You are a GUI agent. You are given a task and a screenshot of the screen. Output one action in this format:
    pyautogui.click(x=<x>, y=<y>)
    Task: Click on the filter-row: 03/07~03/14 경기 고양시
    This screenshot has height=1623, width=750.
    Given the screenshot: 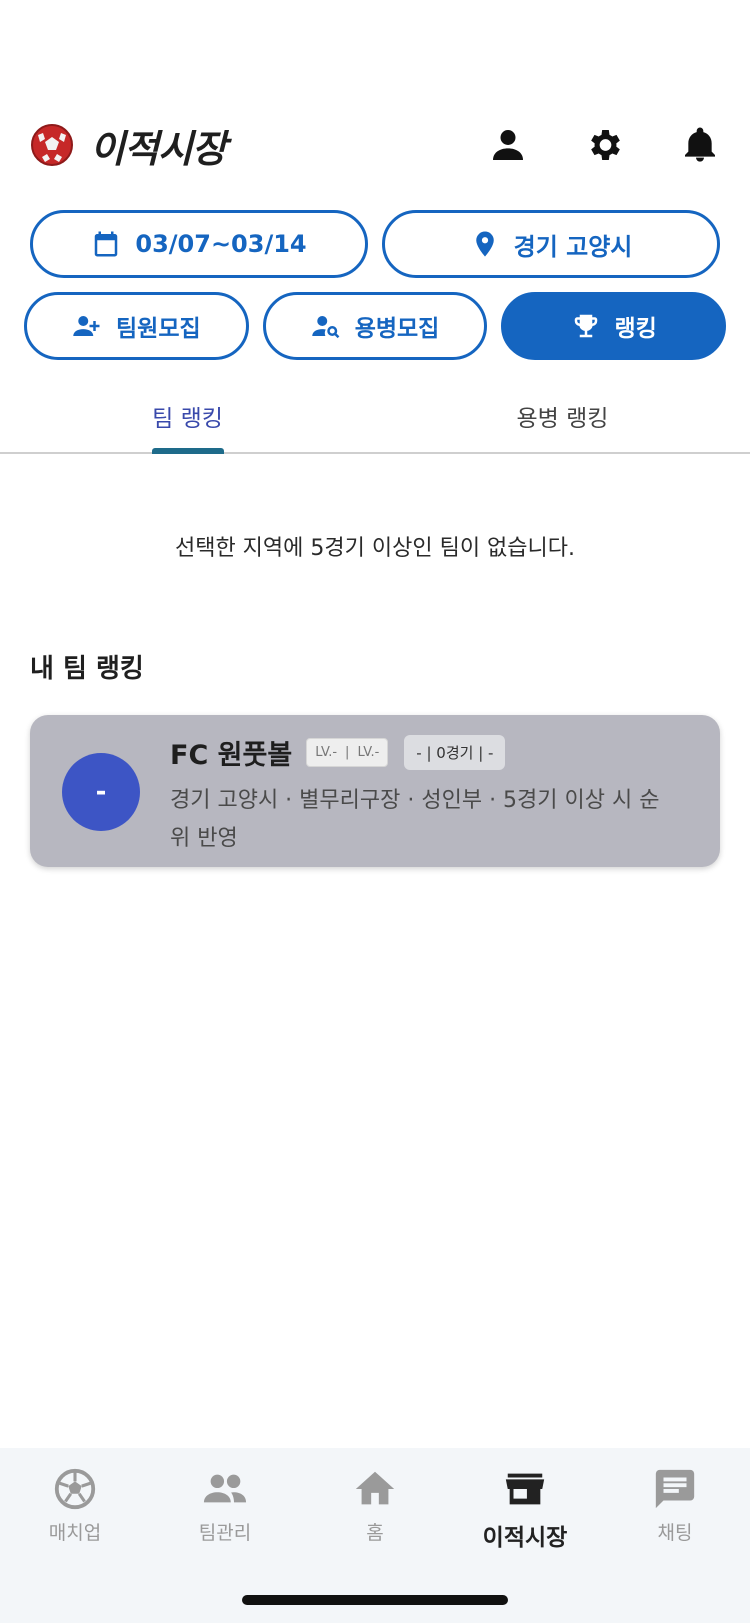 What is the action you would take?
    pyautogui.click(x=375, y=244)
    